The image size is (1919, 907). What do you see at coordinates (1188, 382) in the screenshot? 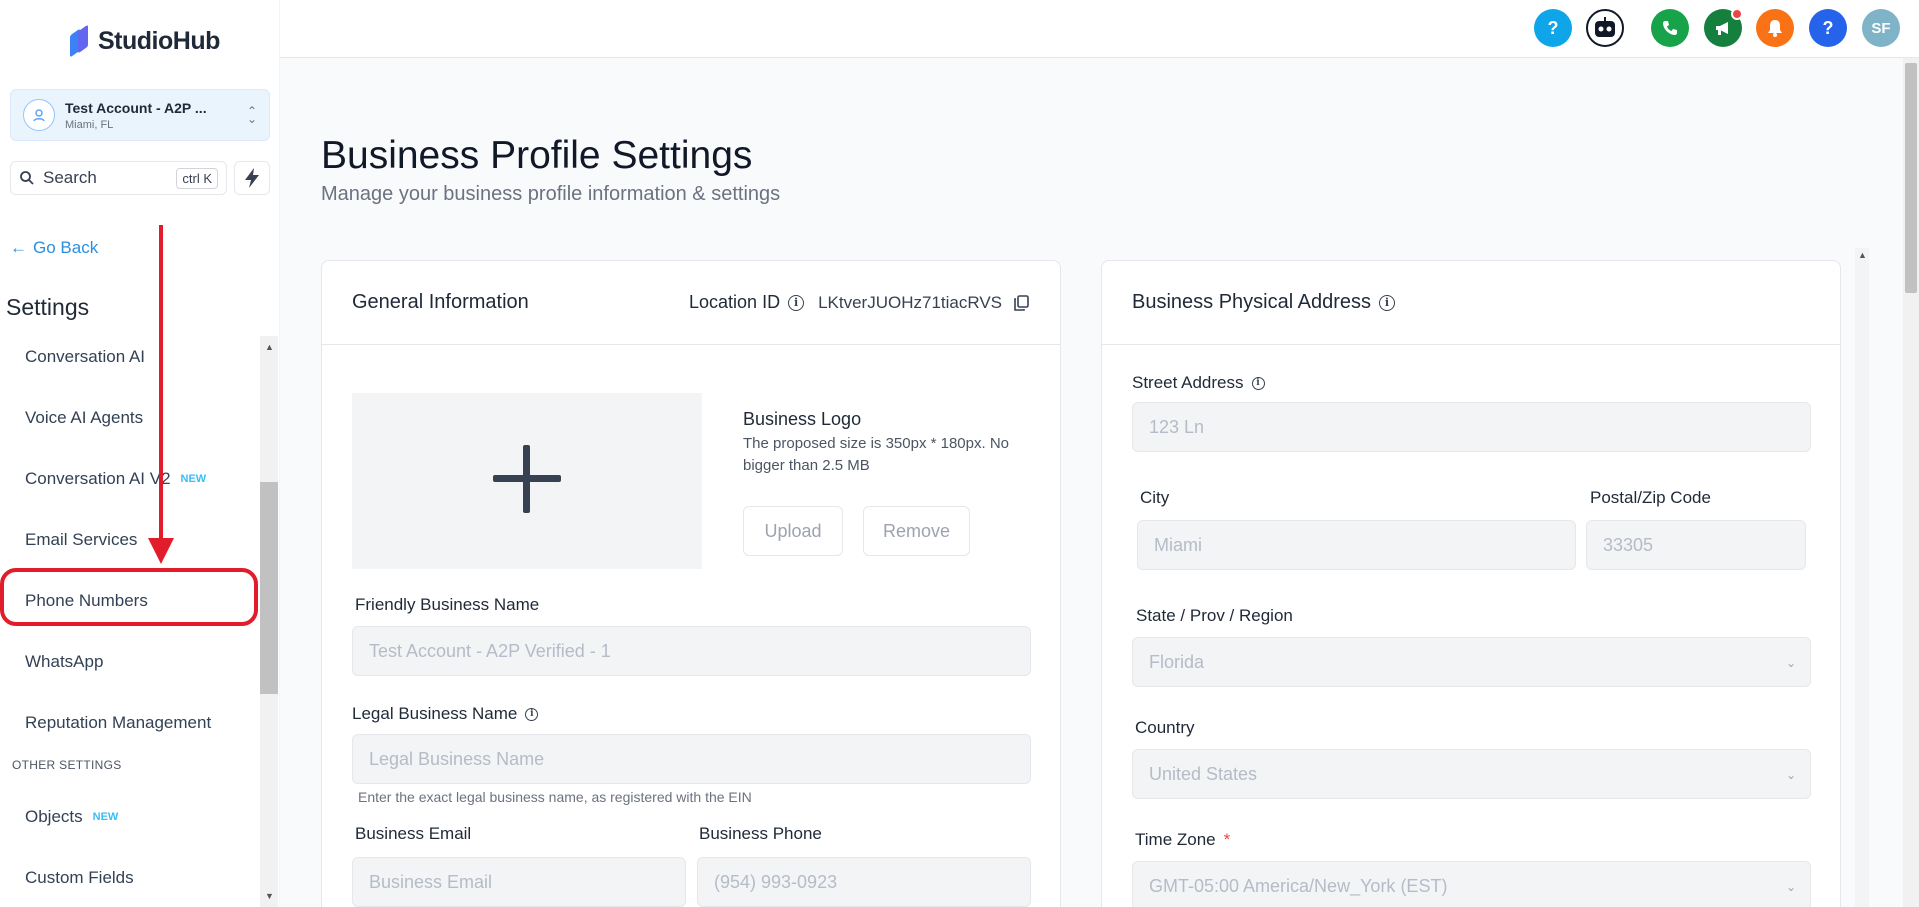
I see `street-address-label: Street Address` at bounding box center [1188, 382].